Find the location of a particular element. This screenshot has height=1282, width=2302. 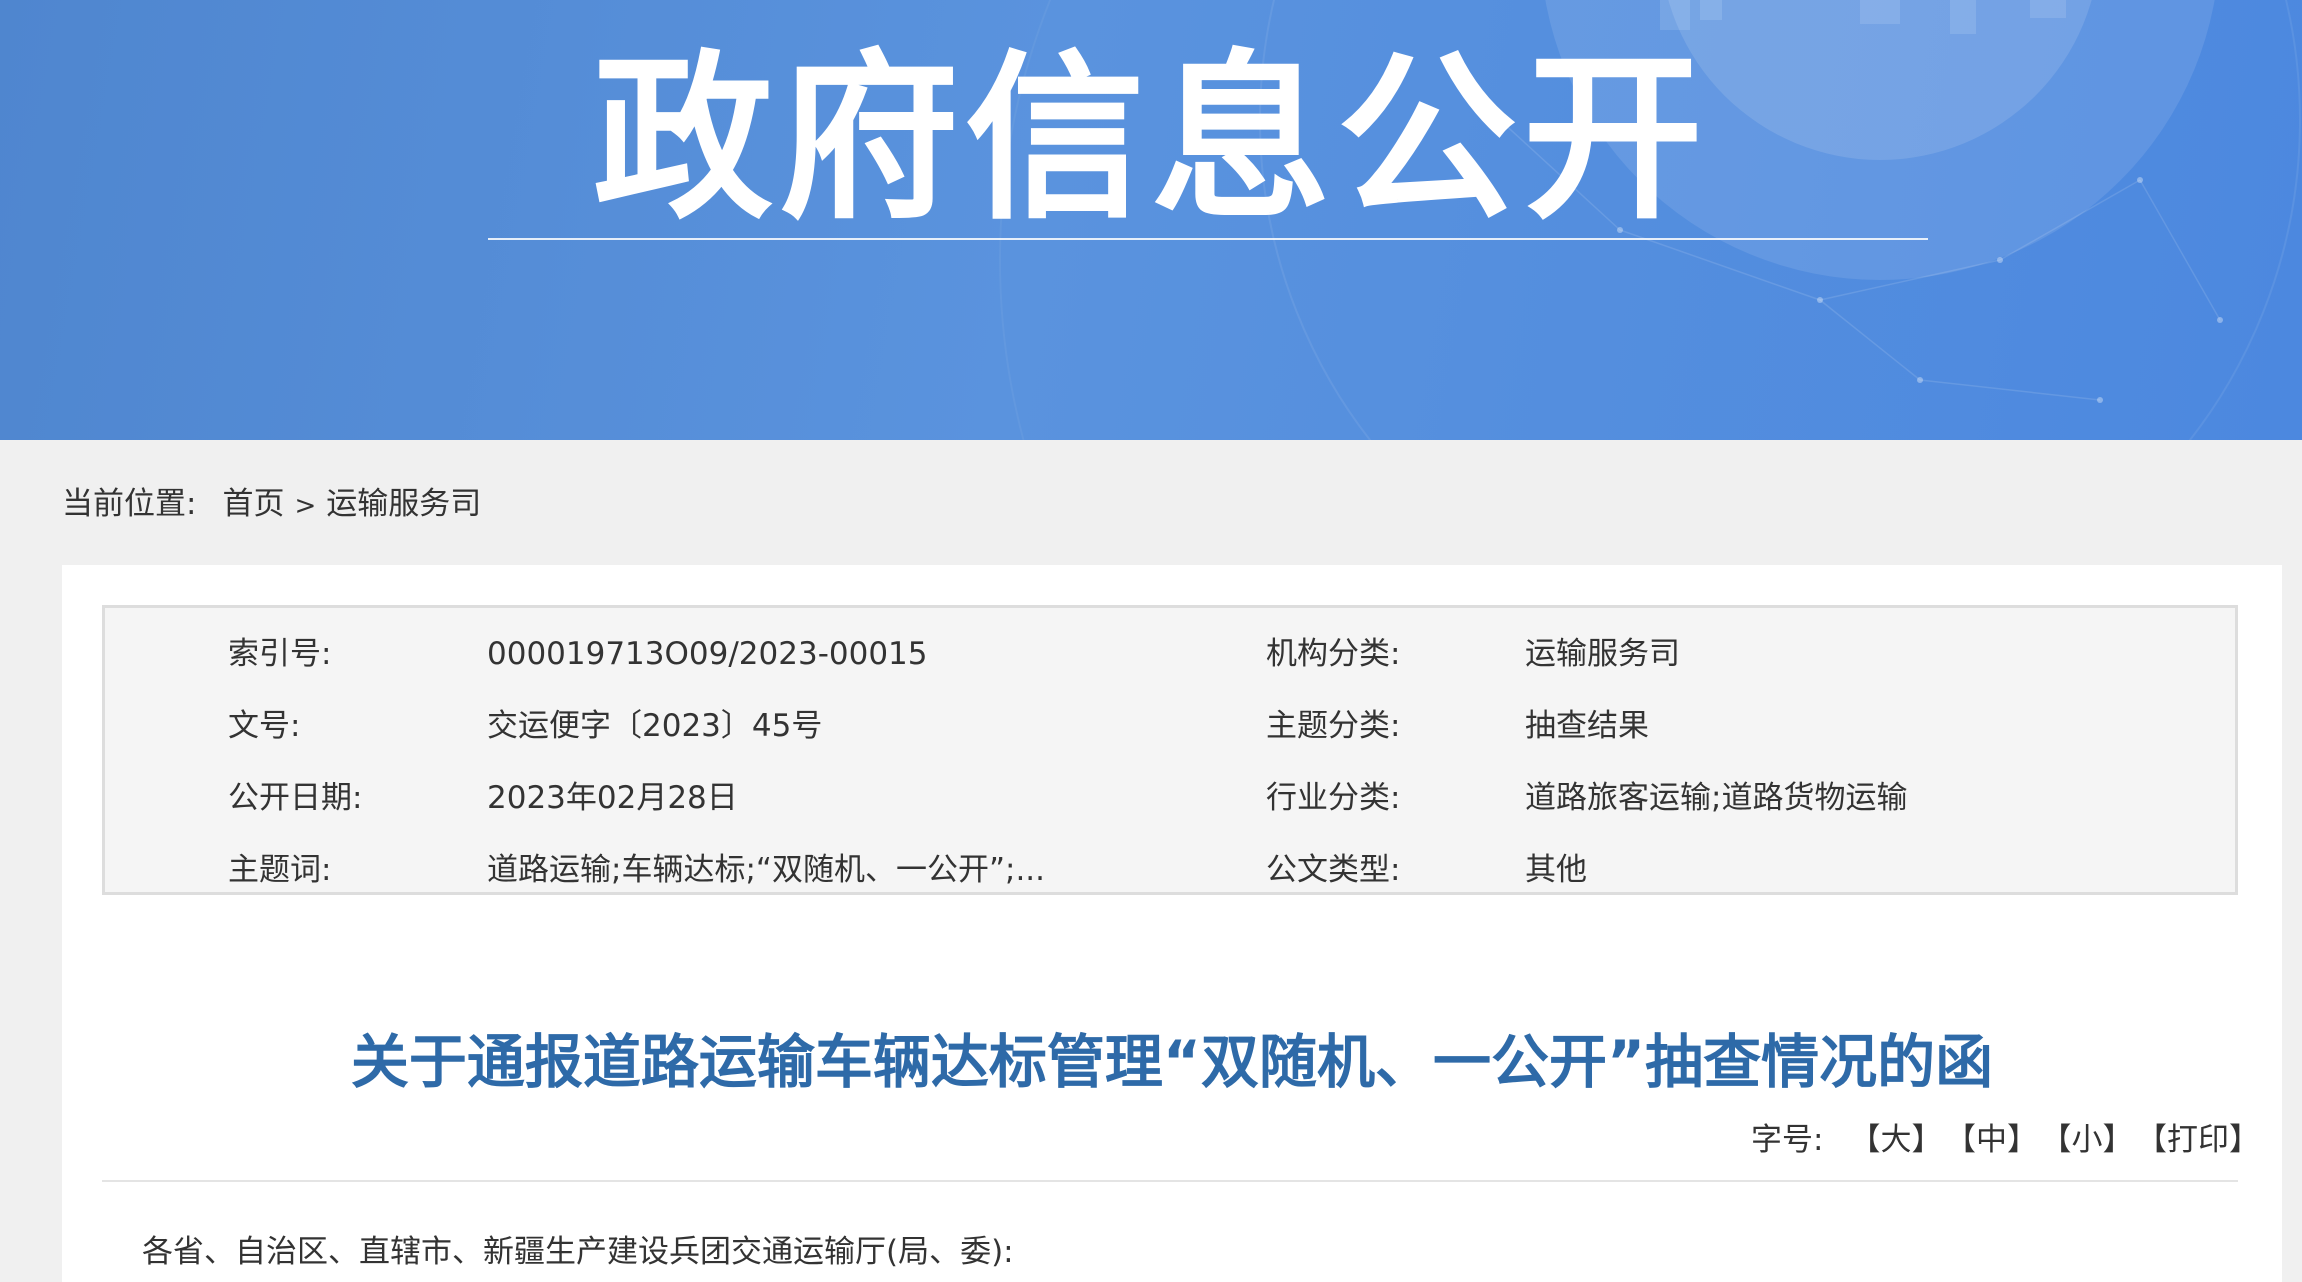

index-number-value: 000019713O09/2023-00015 is located at coordinates (707, 654).